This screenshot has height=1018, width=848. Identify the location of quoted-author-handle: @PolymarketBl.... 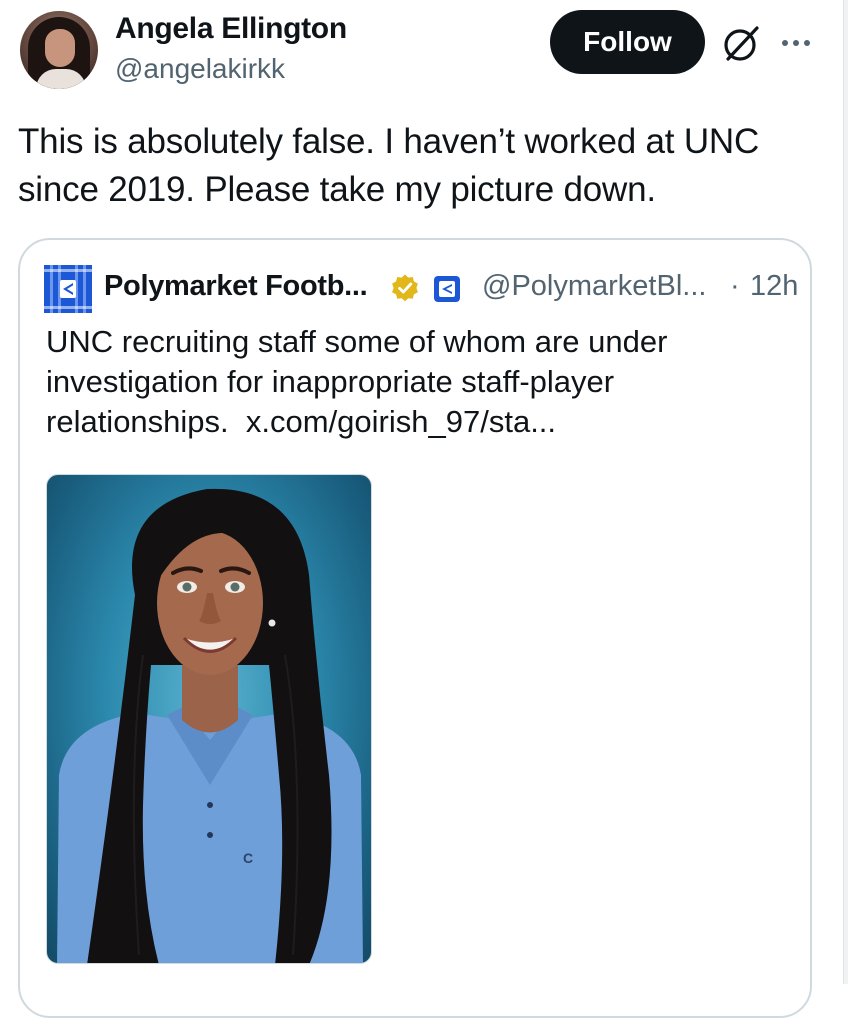
(594, 286).